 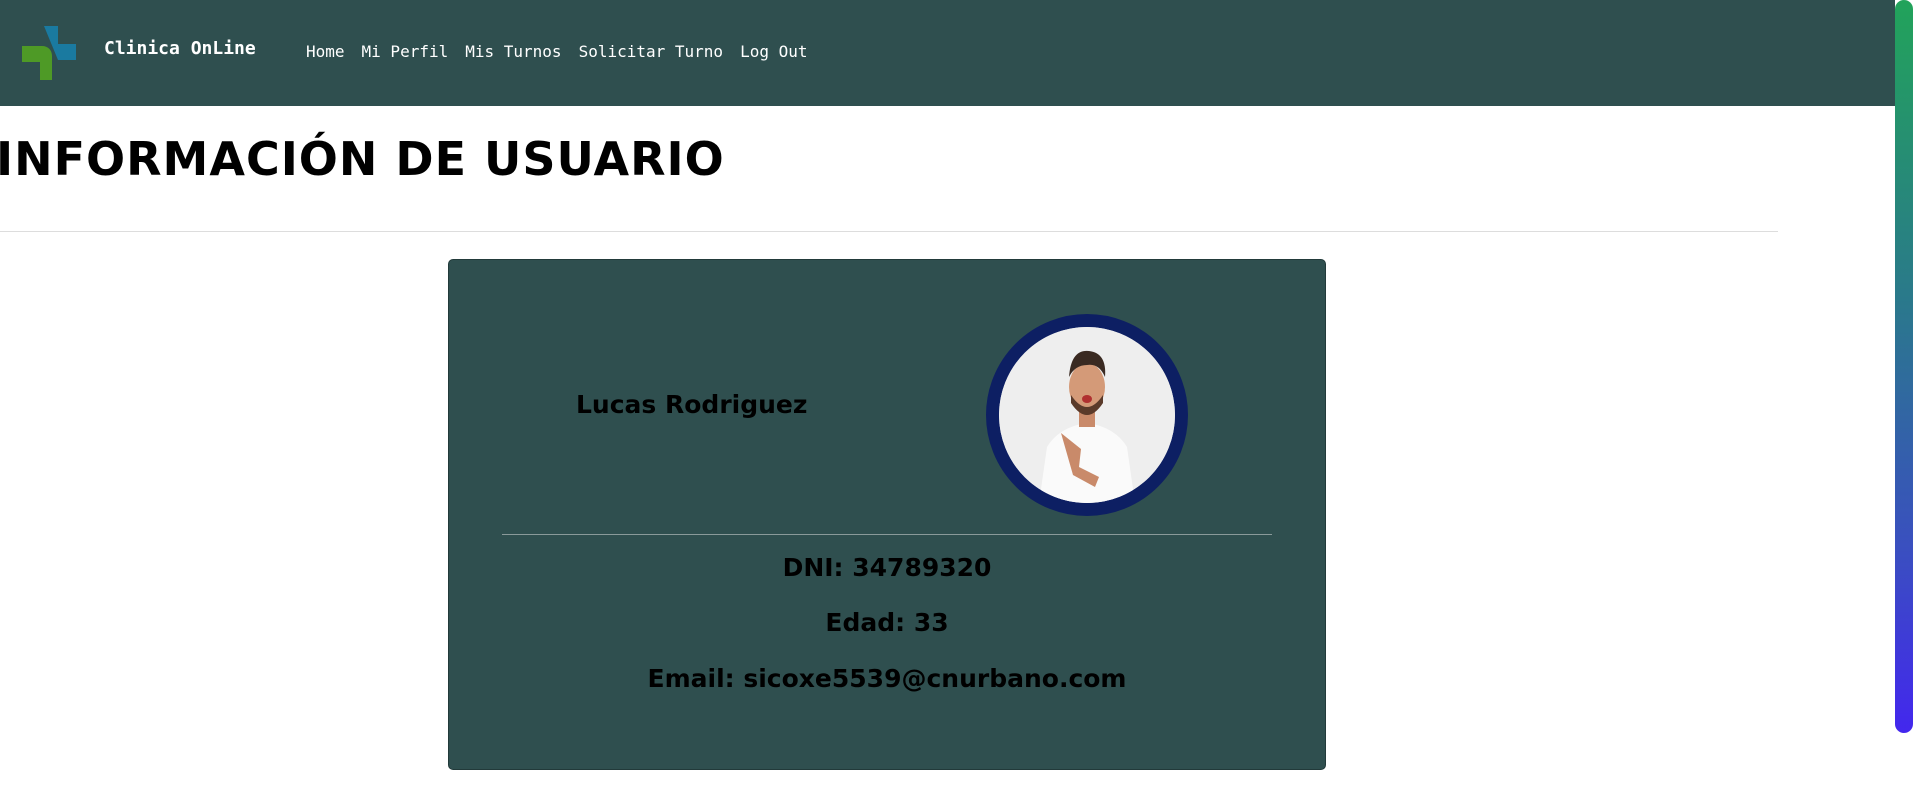 I want to click on nav-log-out: Log Out, so click(x=773, y=51).